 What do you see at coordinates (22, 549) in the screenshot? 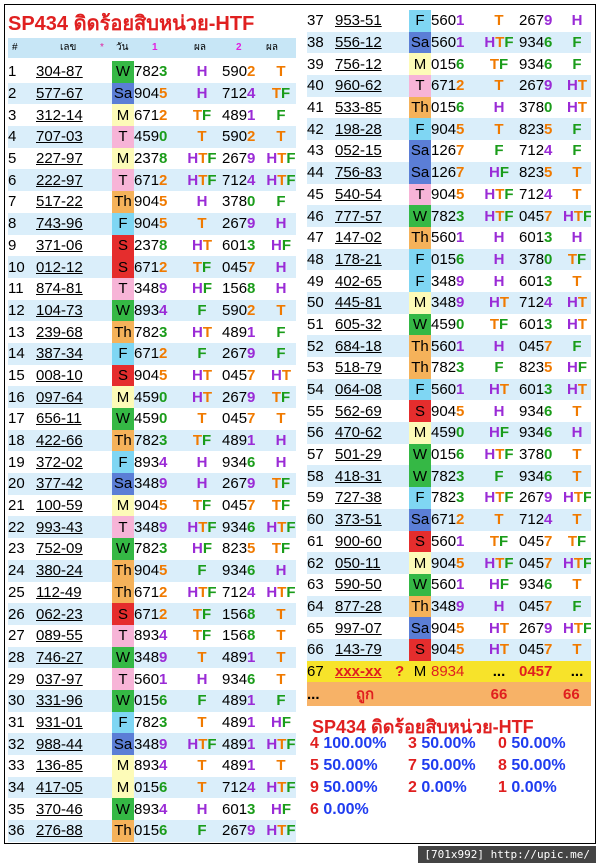
I see `row-no: 23` at bounding box center [22, 549].